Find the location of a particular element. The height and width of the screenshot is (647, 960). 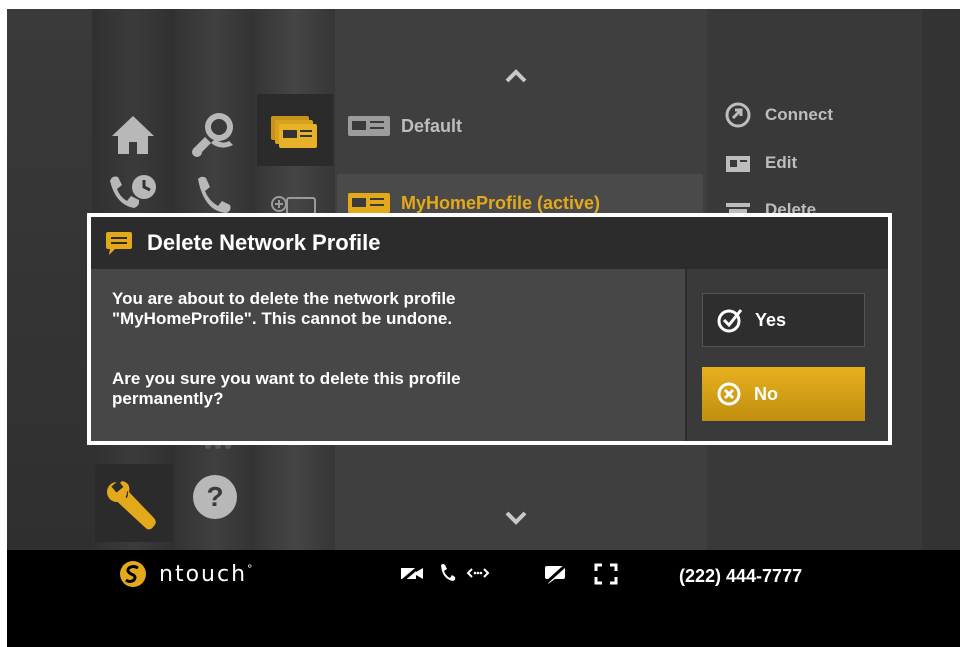

question-line-2: permanently? is located at coordinates (168, 398).